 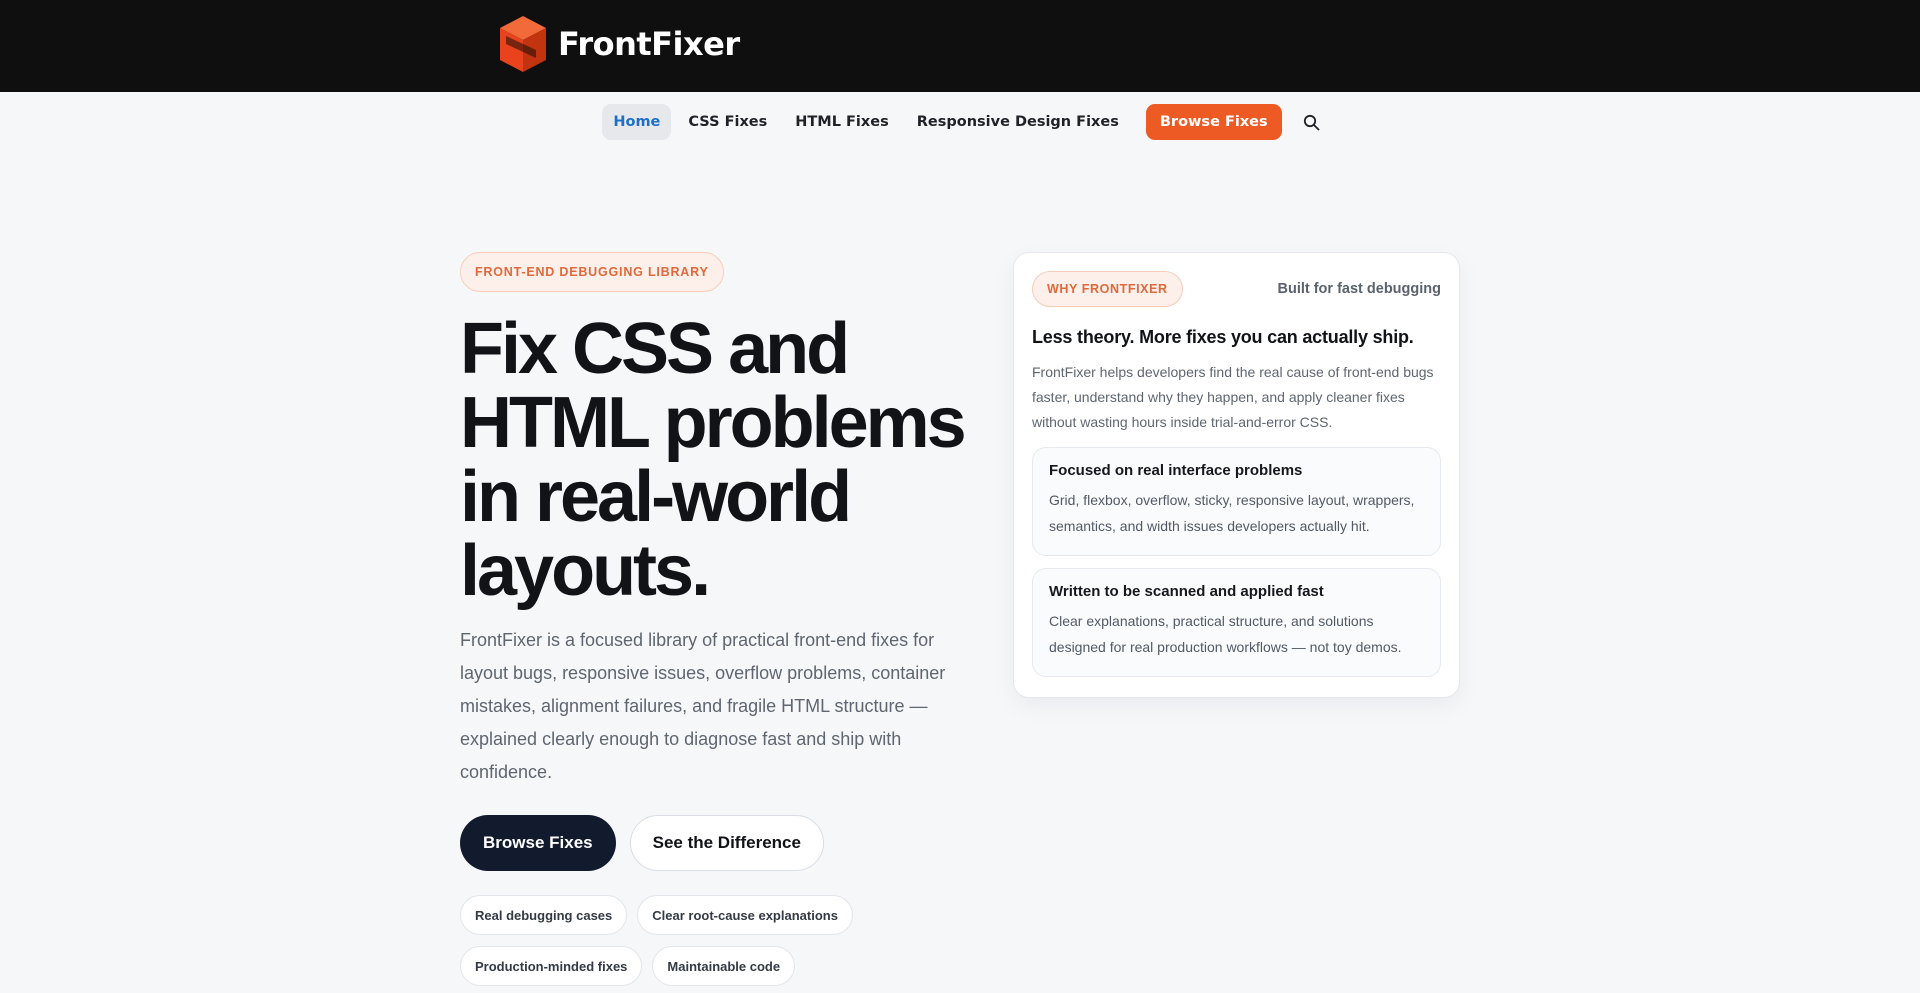 I want to click on card-header: WHY FRONTFIXER Built for fast debugging, so click(x=1236, y=289).